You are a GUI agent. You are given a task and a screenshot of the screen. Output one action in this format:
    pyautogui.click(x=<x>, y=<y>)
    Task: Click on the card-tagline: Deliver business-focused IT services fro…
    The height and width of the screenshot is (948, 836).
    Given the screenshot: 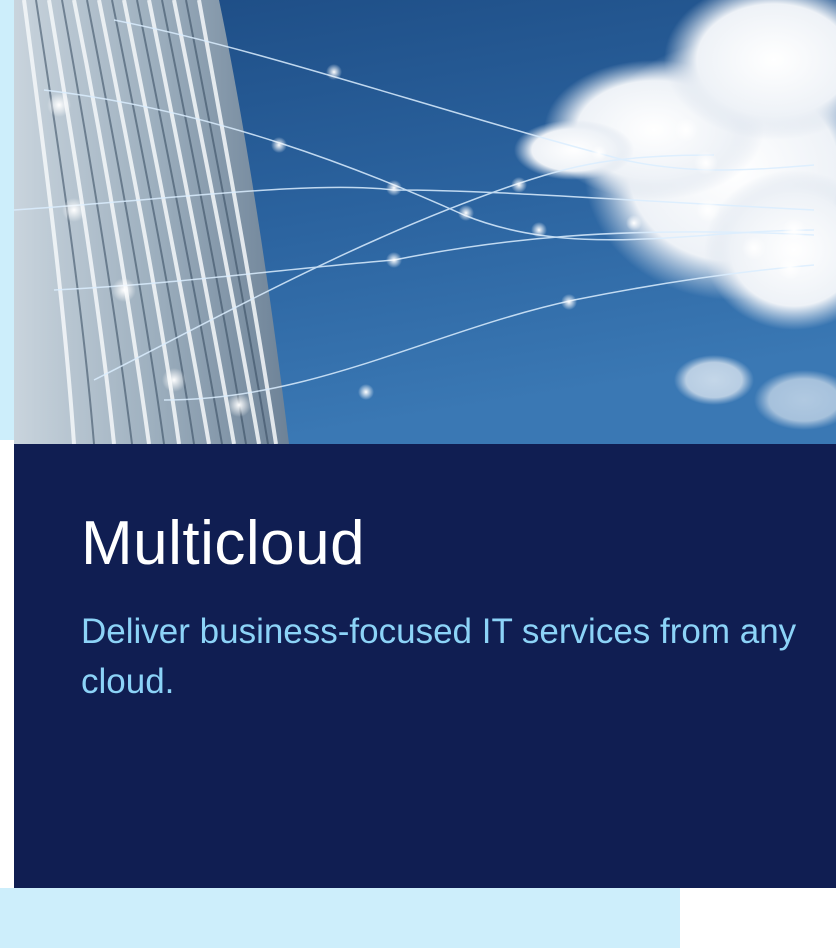 What is the action you would take?
    pyautogui.click(x=439, y=656)
    